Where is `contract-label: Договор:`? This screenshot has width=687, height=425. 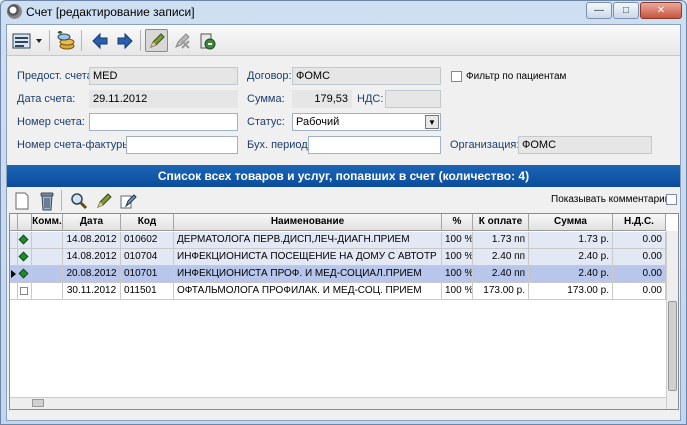
contract-label: Договор: is located at coordinates (269, 76).